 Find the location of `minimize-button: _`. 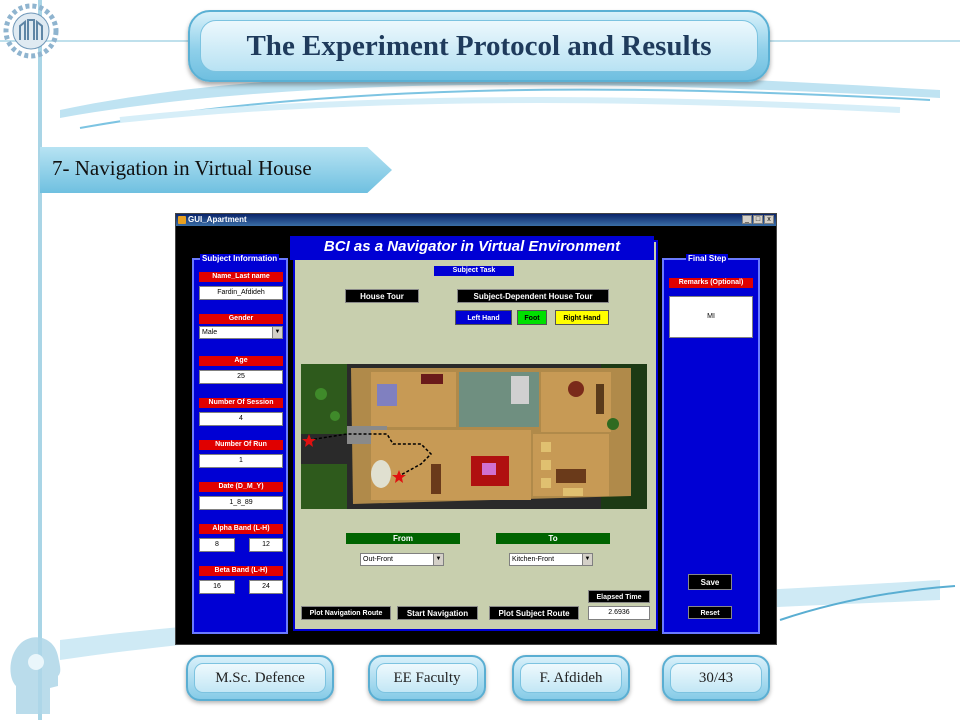

minimize-button: _ is located at coordinates (747, 219).